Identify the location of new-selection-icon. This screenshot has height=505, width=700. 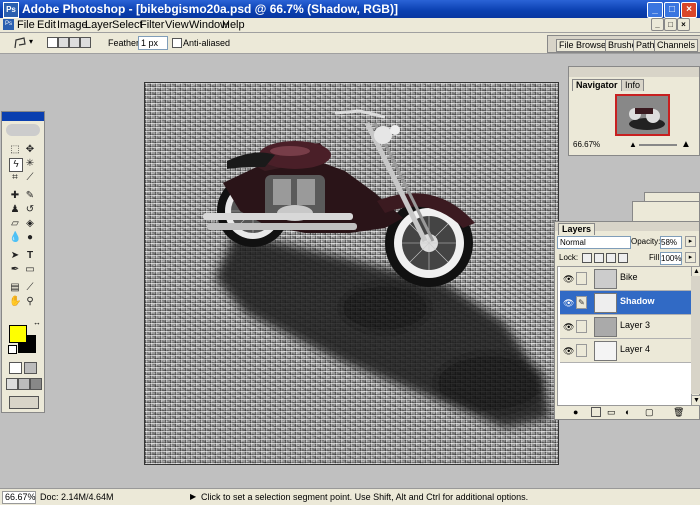
(52, 42).